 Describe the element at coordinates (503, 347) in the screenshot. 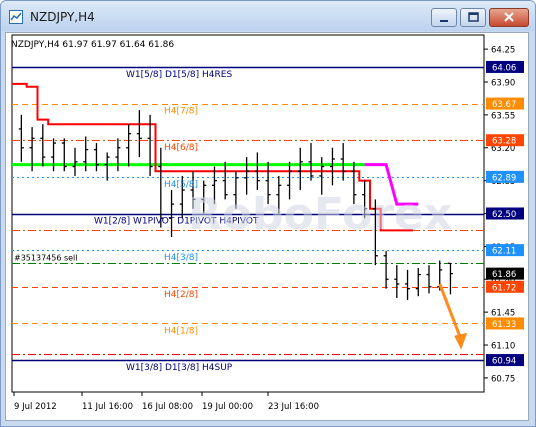

I see `y-axis-tick-label: 61.10` at that location.